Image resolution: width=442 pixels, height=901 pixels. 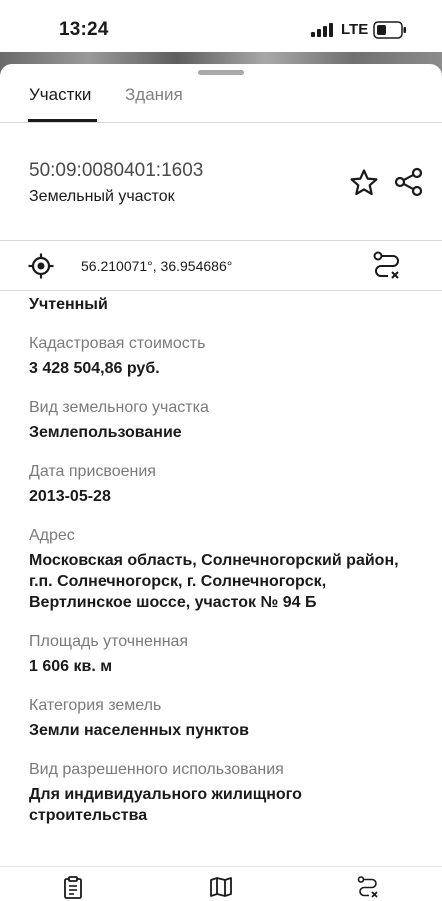 I want to click on cadastral-number: 50:09:0080401:1603, so click(x=116, y=170).